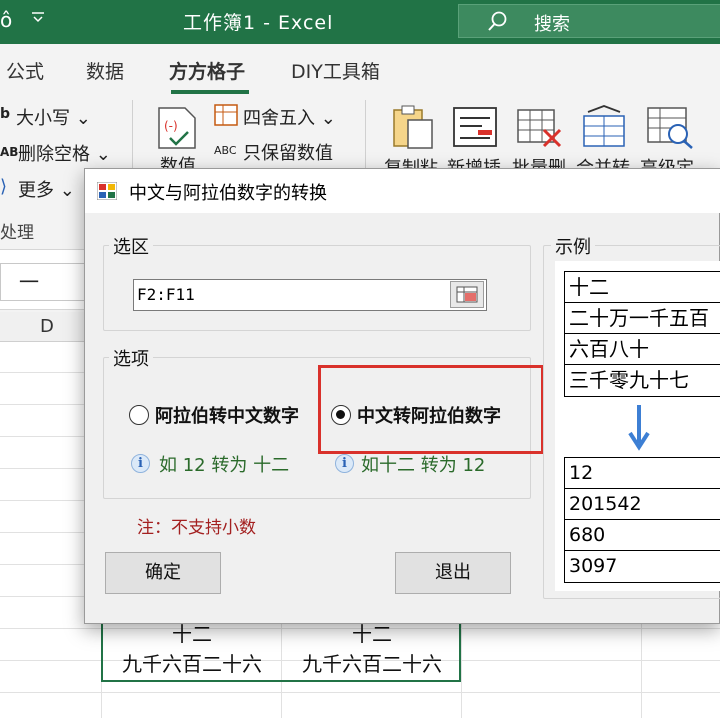  What do you see at coordinates (131, 246) in the screenshot?
I see `selection-group-label: 选区` at bounding box center [131, 246].